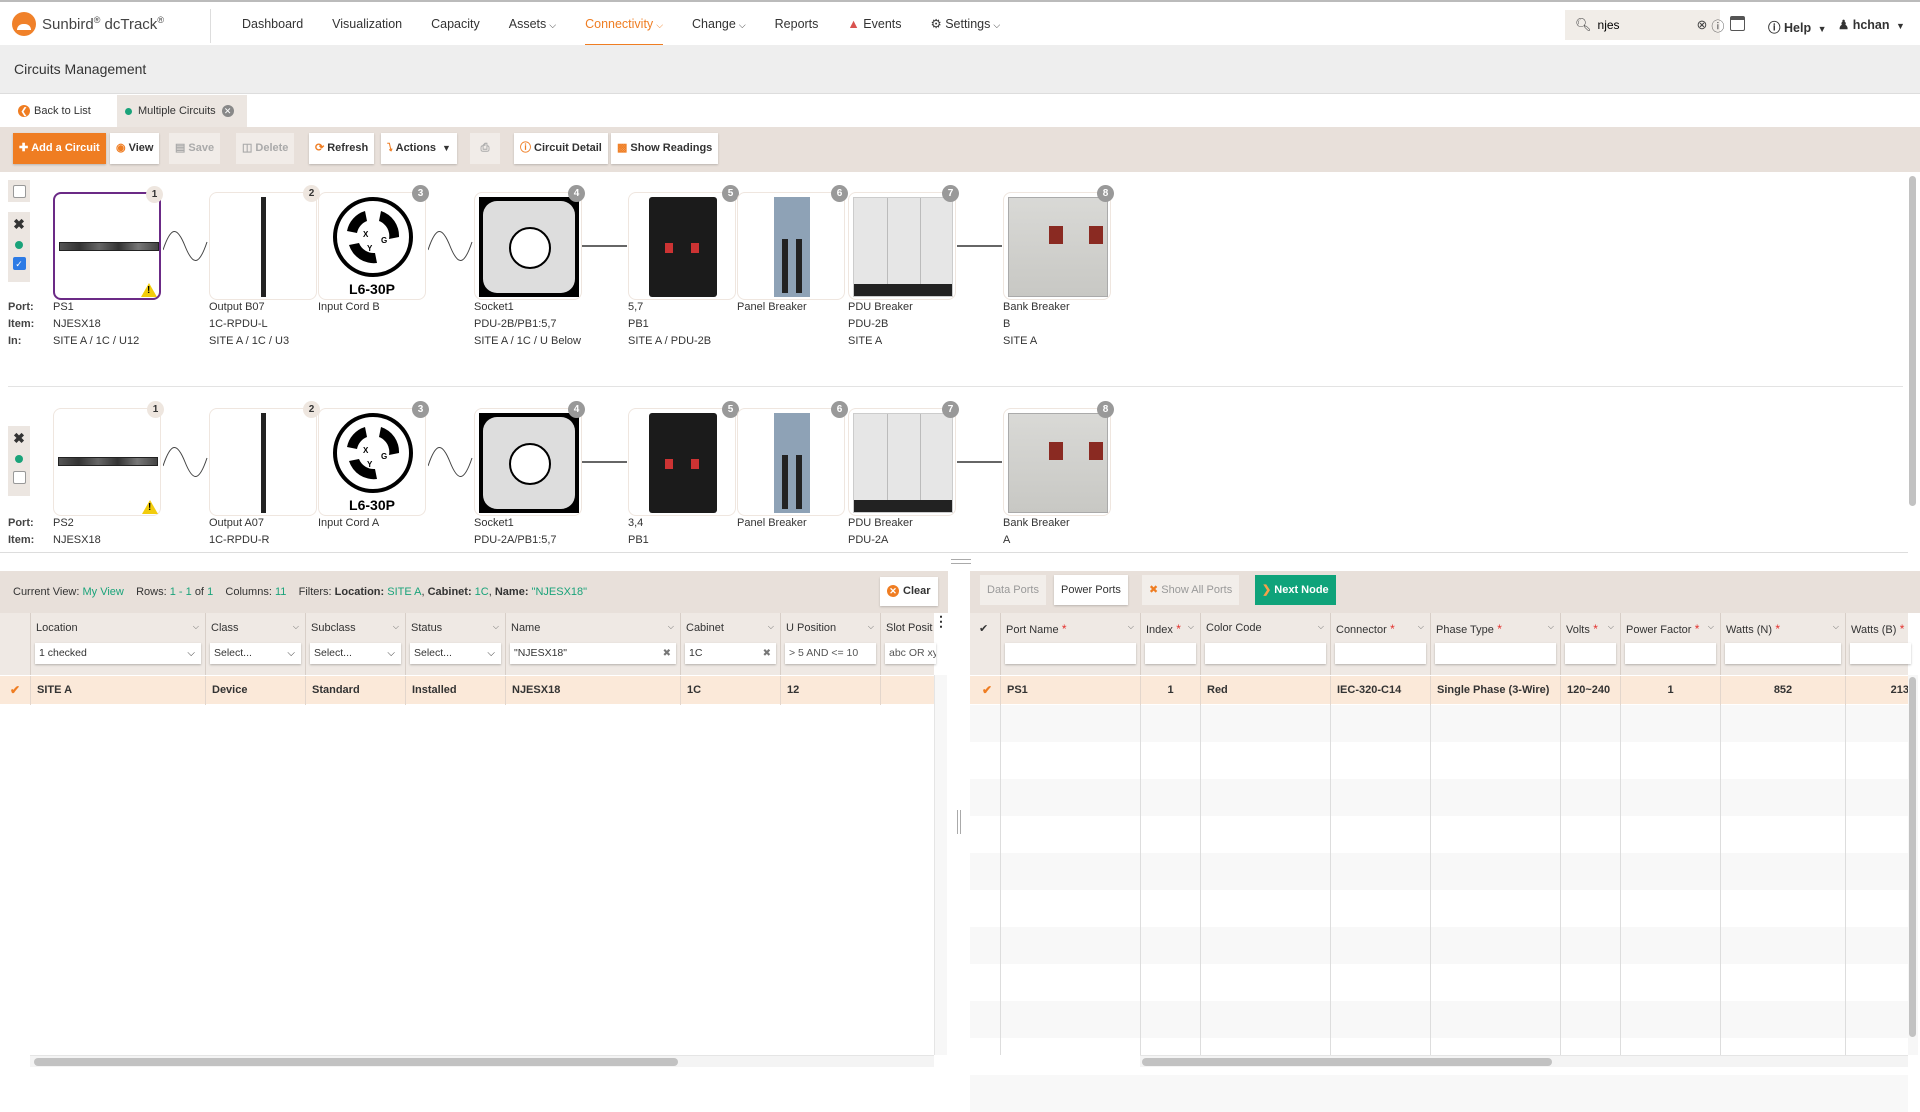  Describe the element at coordinates (683, 458) in the screenshot. I see `circuit-node-card: 5` at that location.